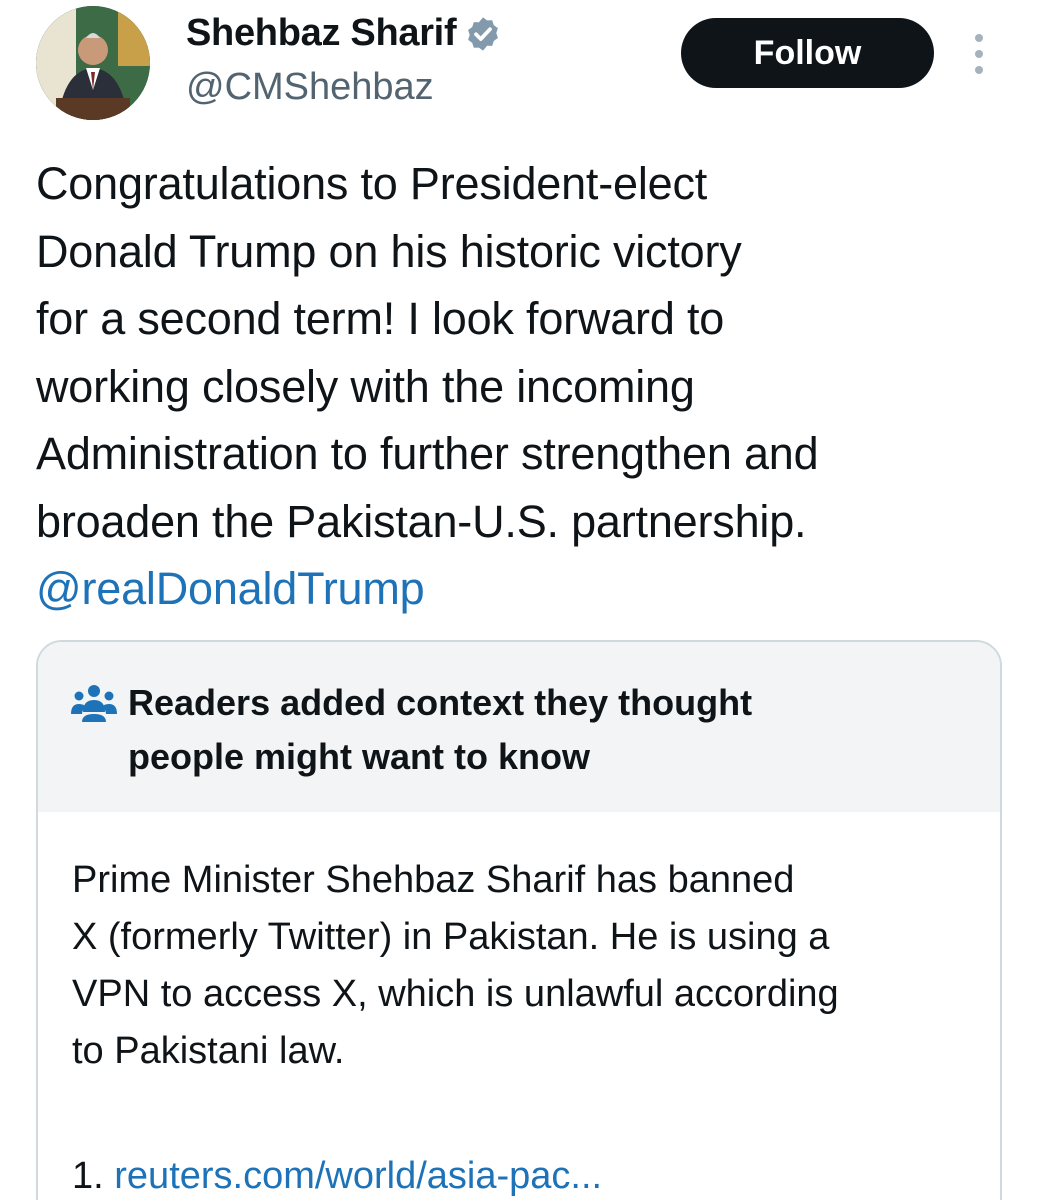 Image resolution: width=1037 pixels, height=1200 pixels. I want to click on source-number: 1., so click(88, 1176).